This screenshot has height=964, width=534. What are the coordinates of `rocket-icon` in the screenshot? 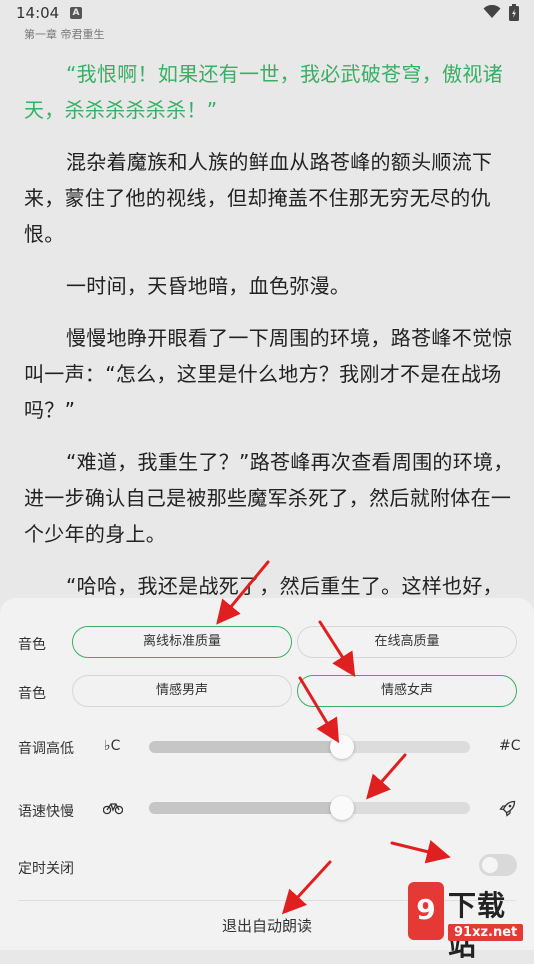 It's located at (507, 808).